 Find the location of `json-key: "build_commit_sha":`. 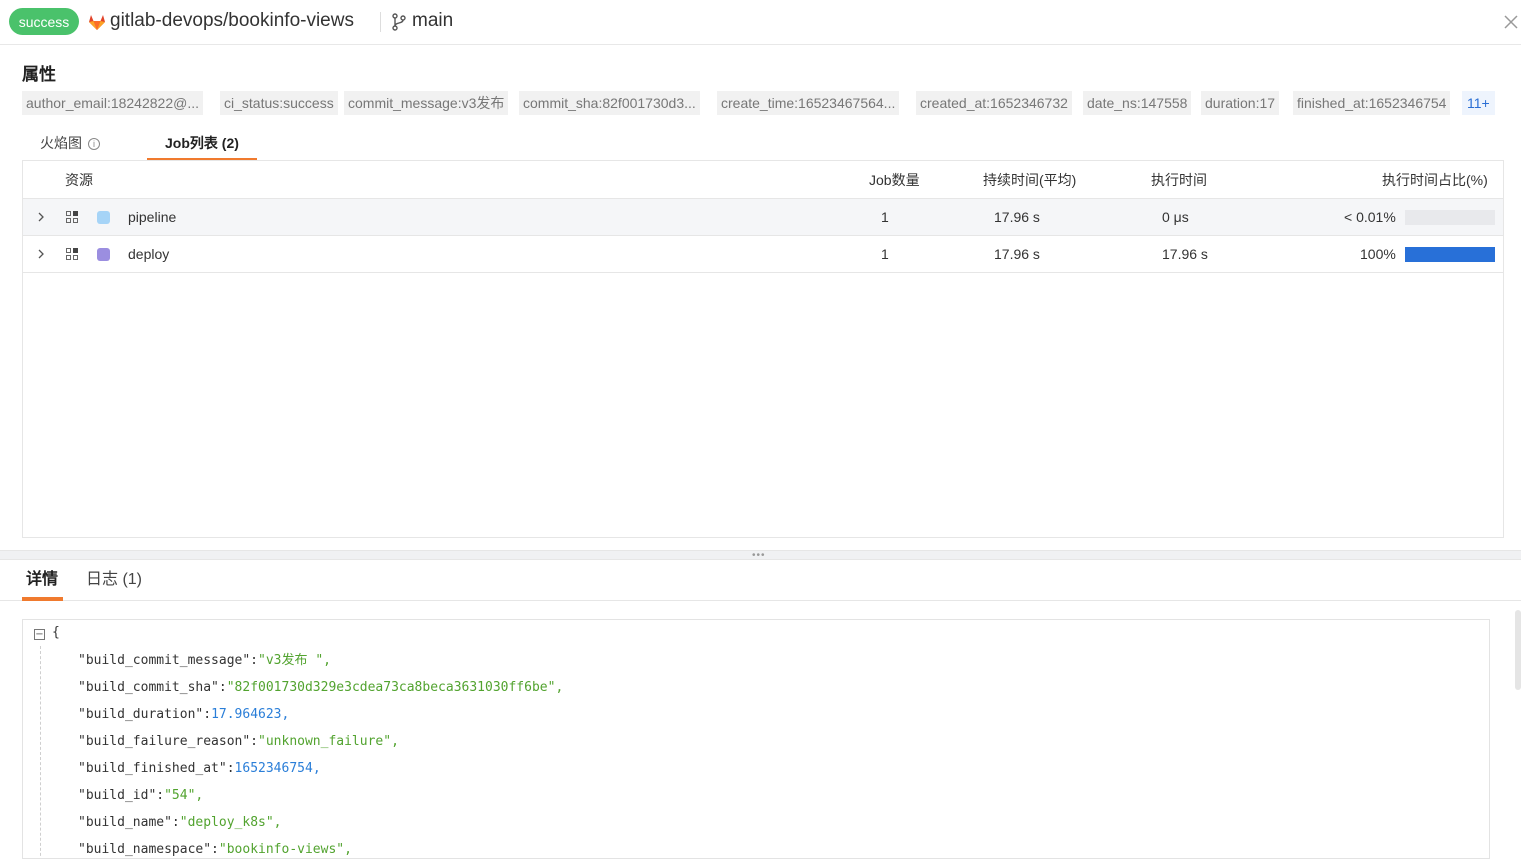

json-key: "build_commit_sha": is located at coordinates (152, 687).